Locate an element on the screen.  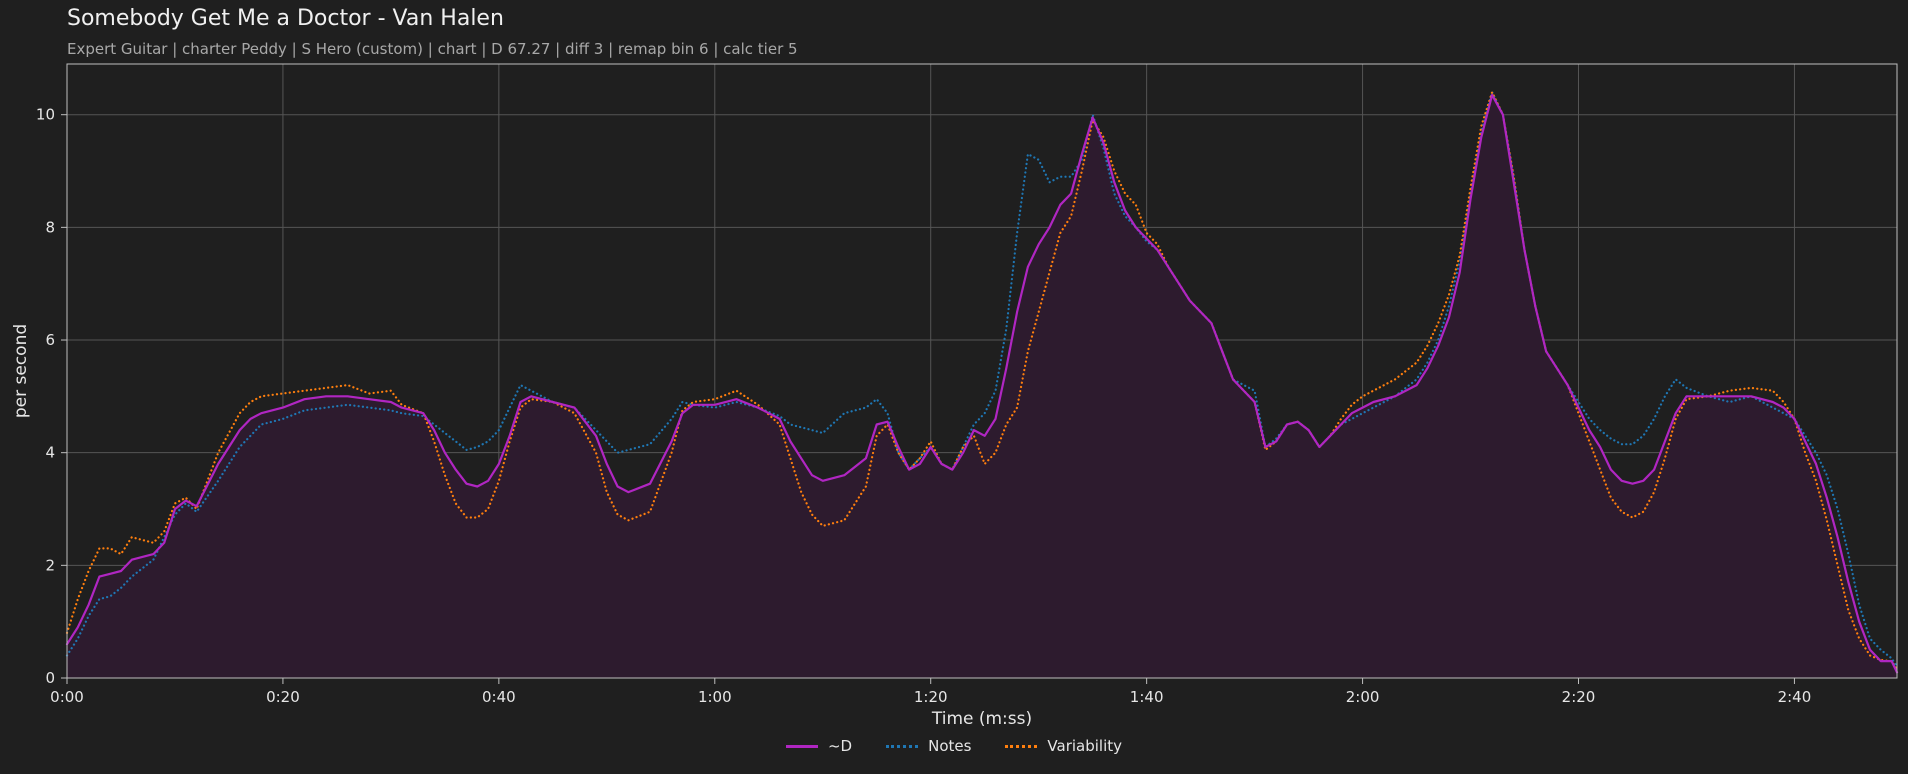
x-tick-label: 2:20 is located at coordinates (1579, 697).